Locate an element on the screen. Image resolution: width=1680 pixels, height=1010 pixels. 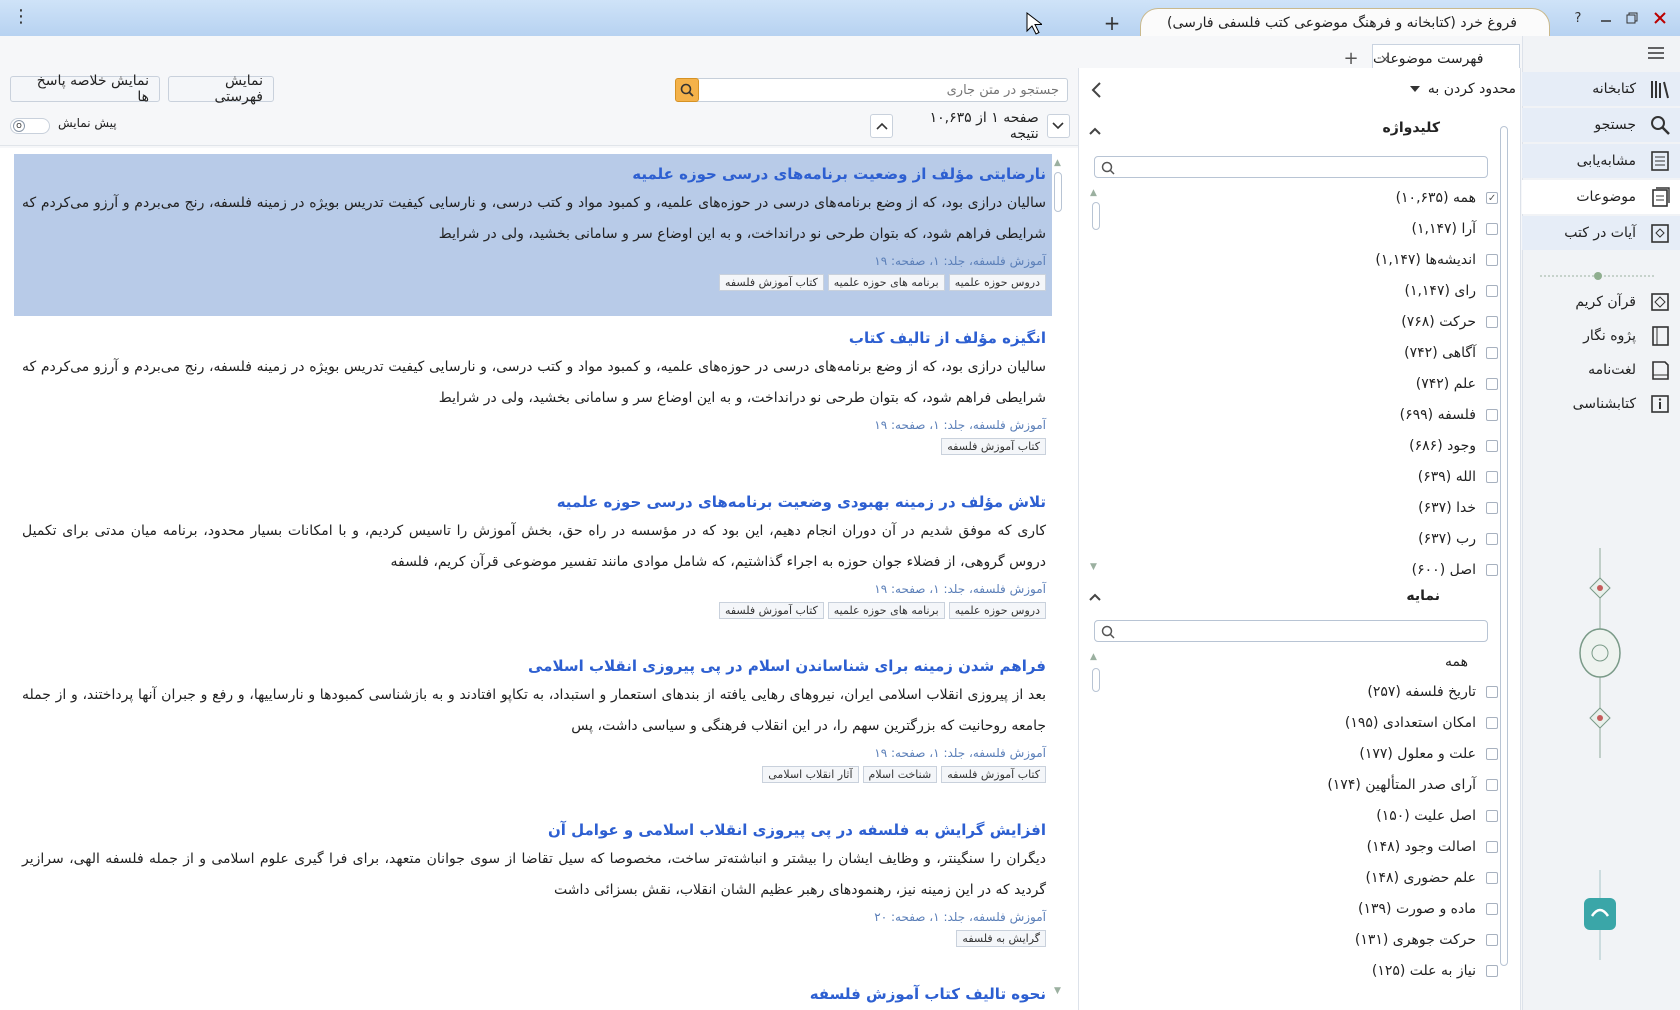
index-item: اصالت وجود (۱۴۸) is located at coordinates (1432, 847).